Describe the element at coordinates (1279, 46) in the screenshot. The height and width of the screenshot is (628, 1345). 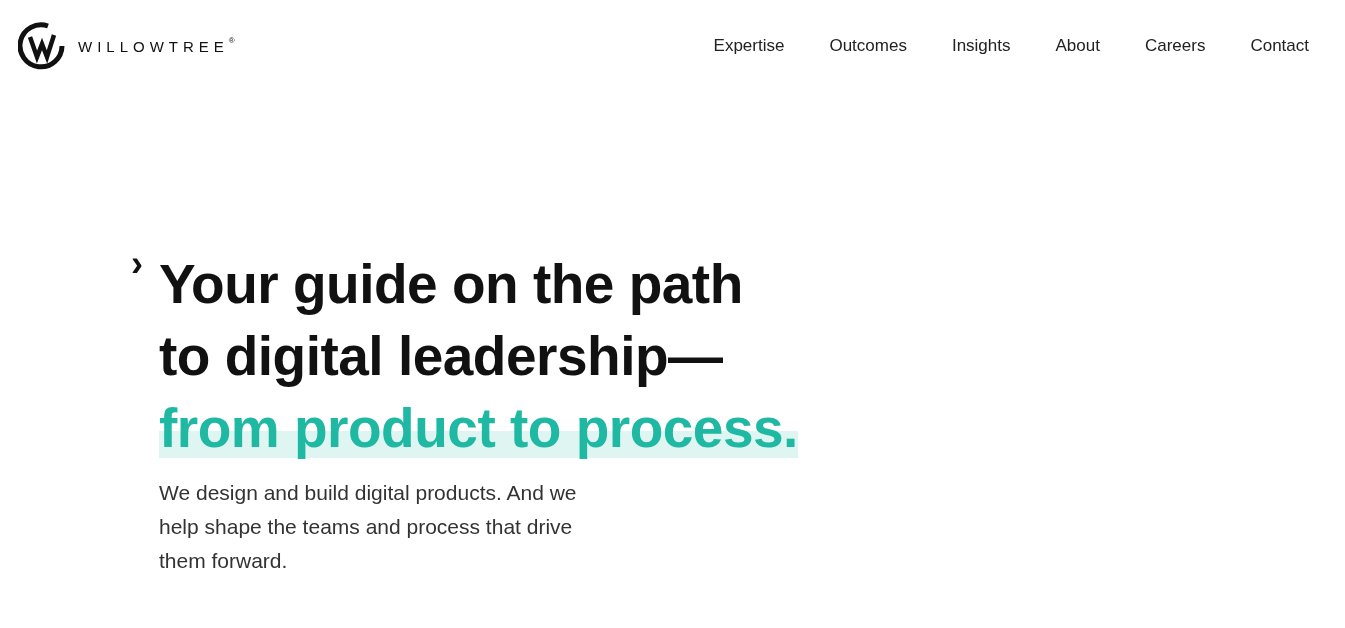
I see `nav-link: Contact` at that location.